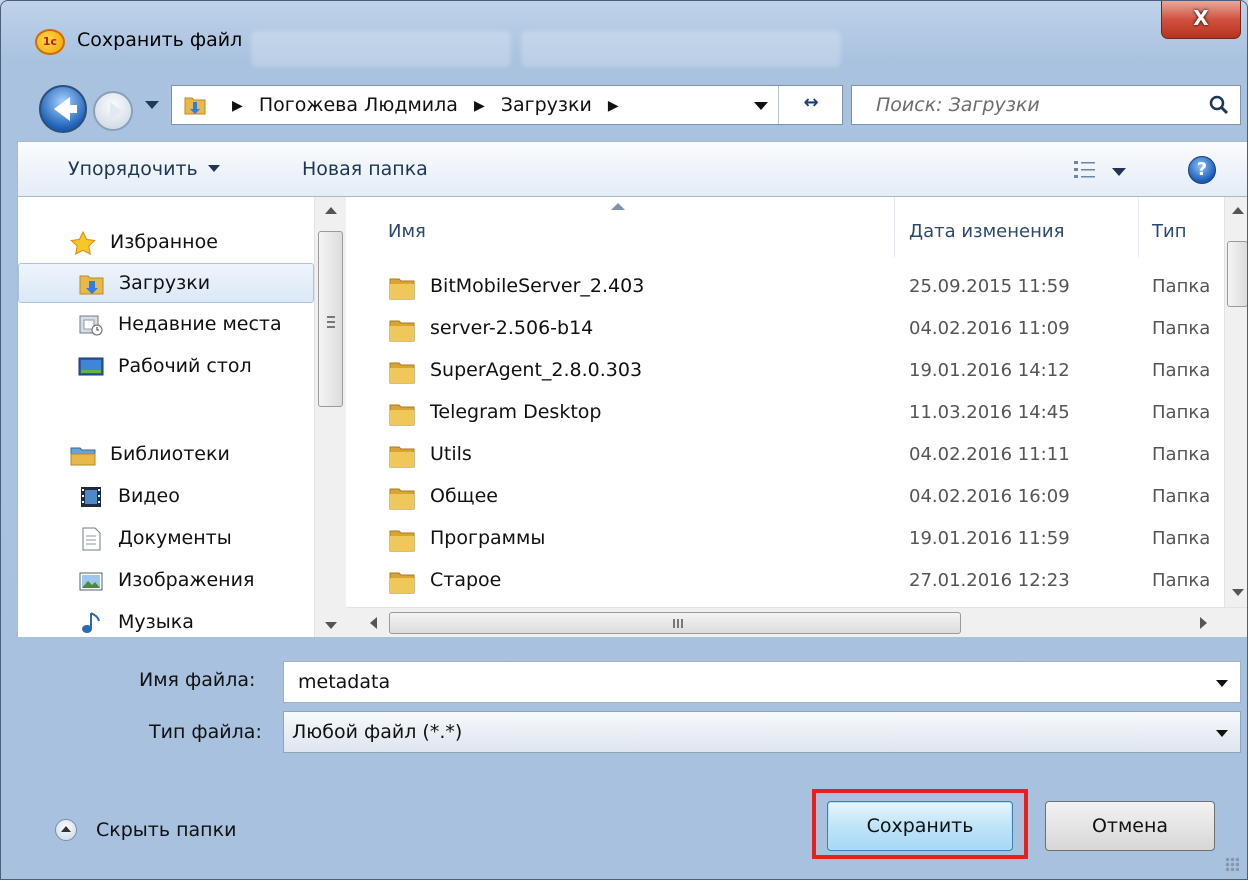 The image size is (1248, 880). I want to click on title-bar: 1c Сохранить файл X, so click(624, 42).